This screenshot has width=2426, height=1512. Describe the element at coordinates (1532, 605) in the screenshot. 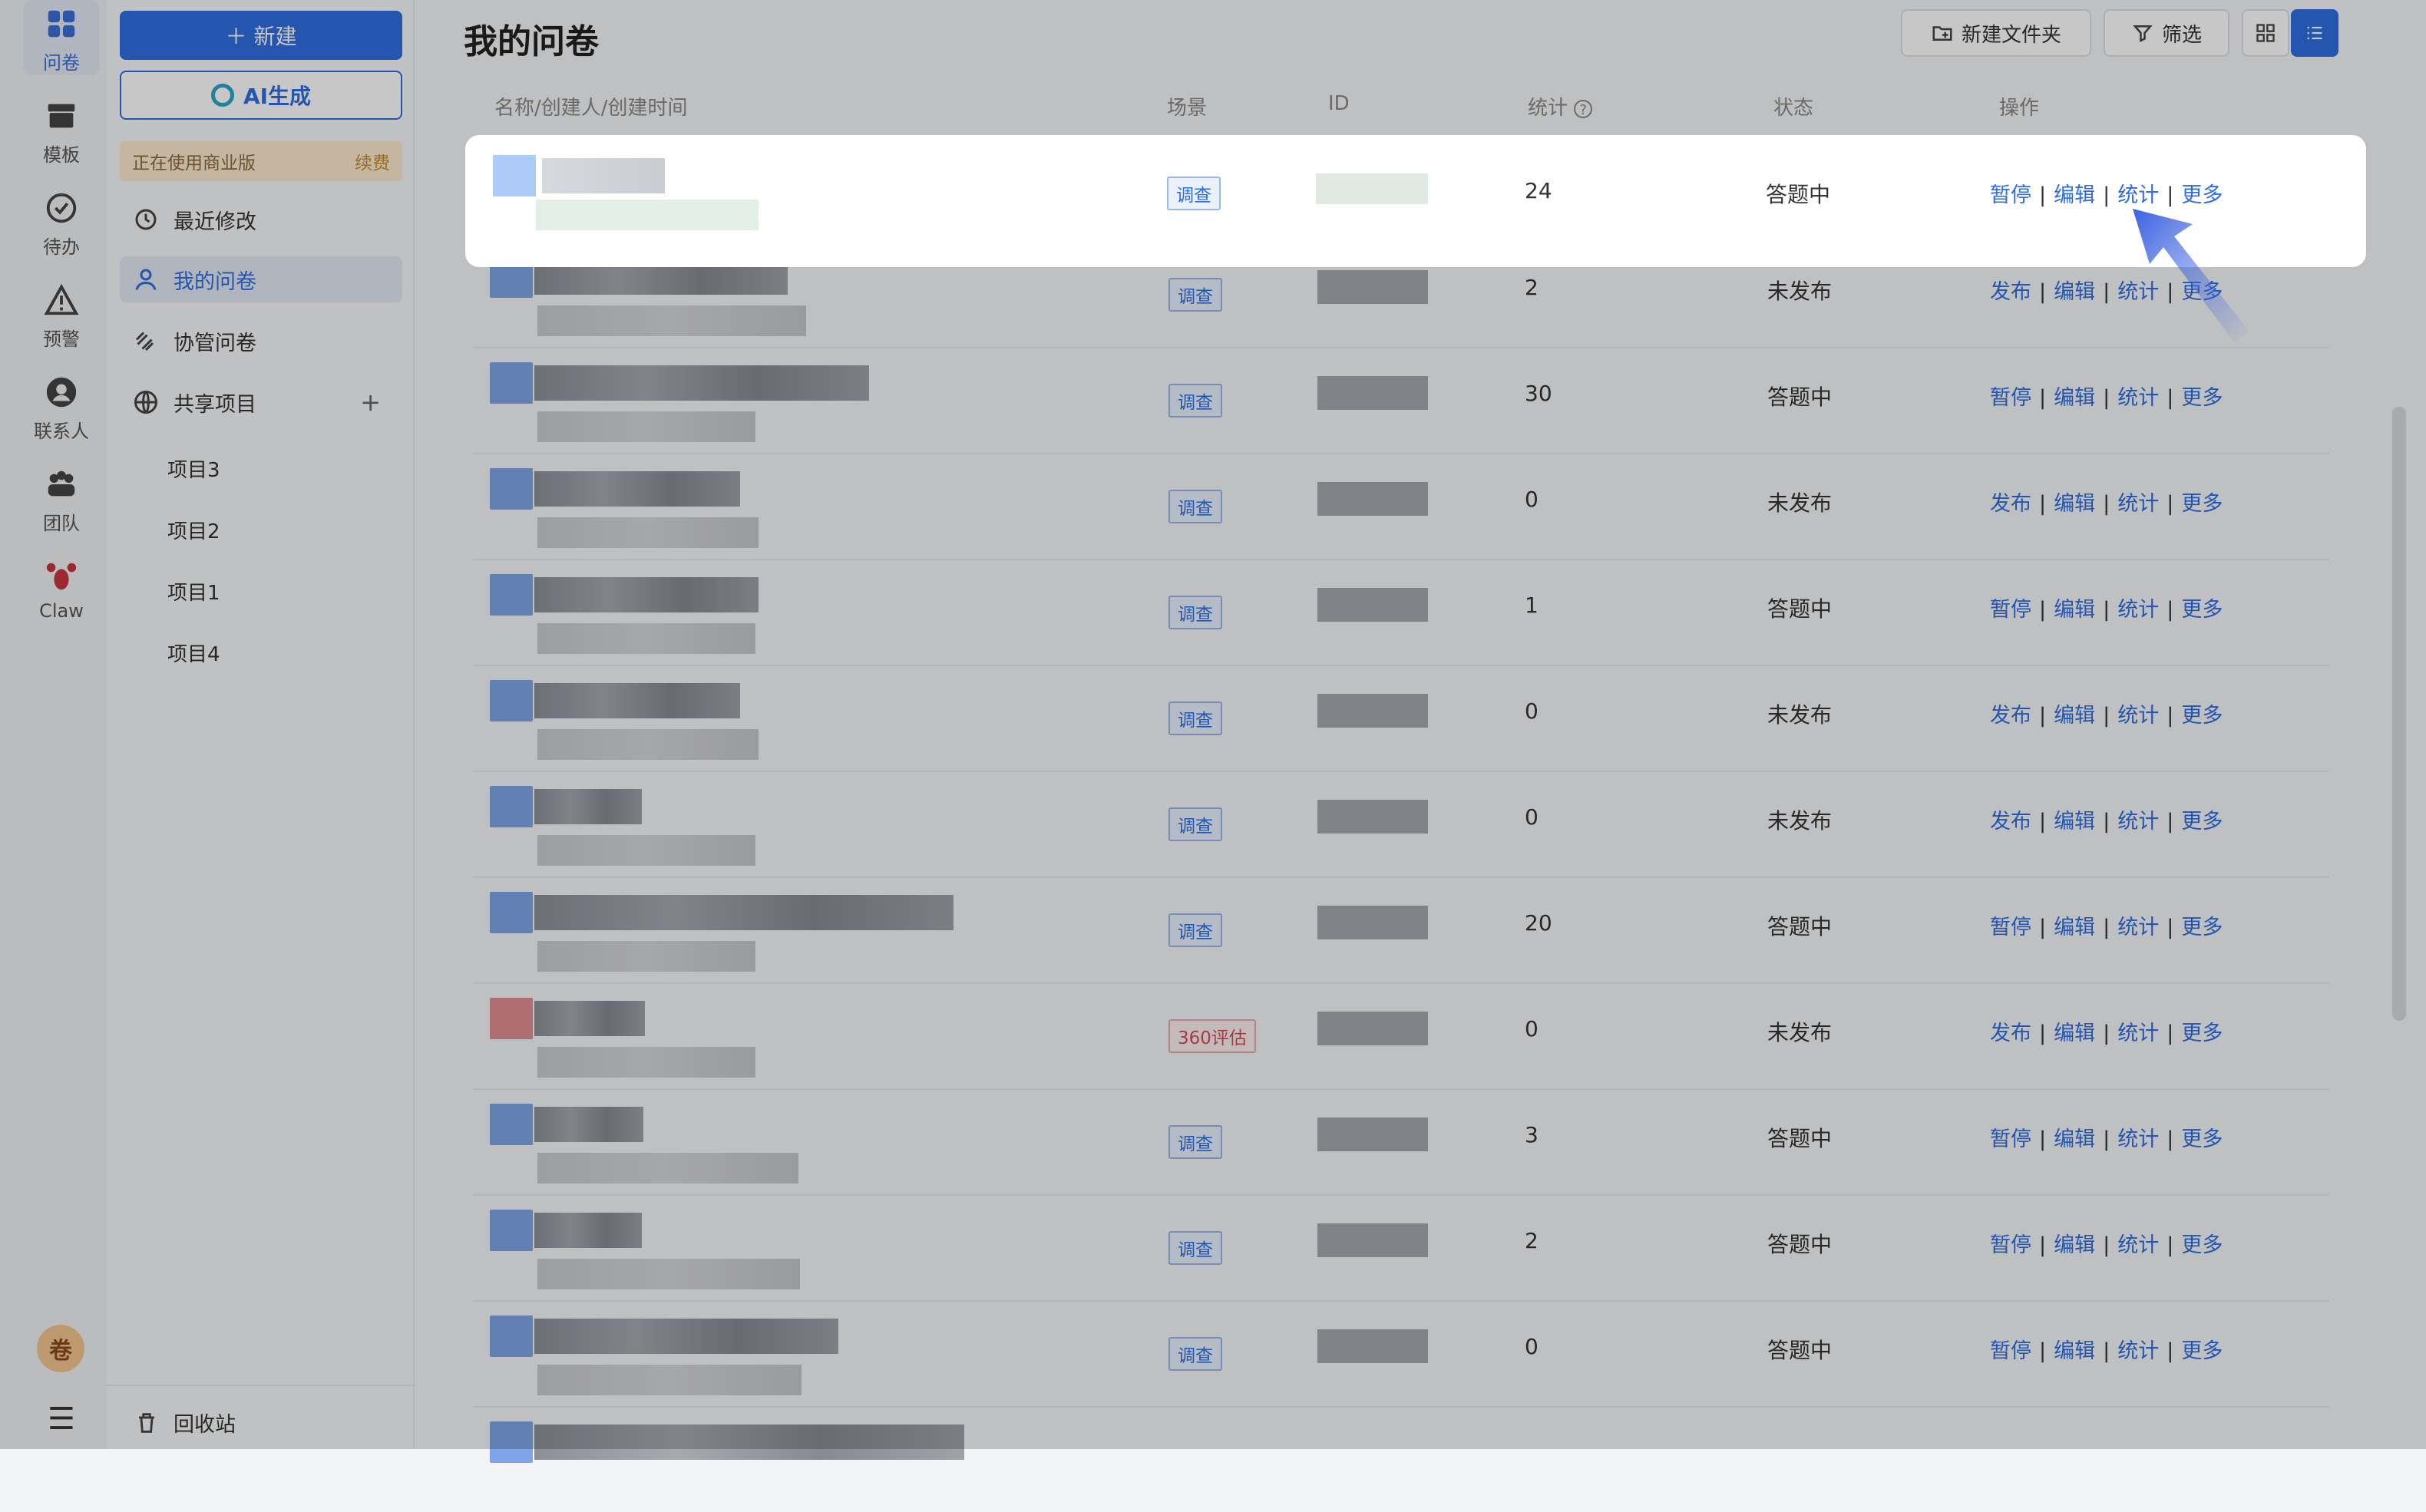

I see `stat-count: 1` at that location.